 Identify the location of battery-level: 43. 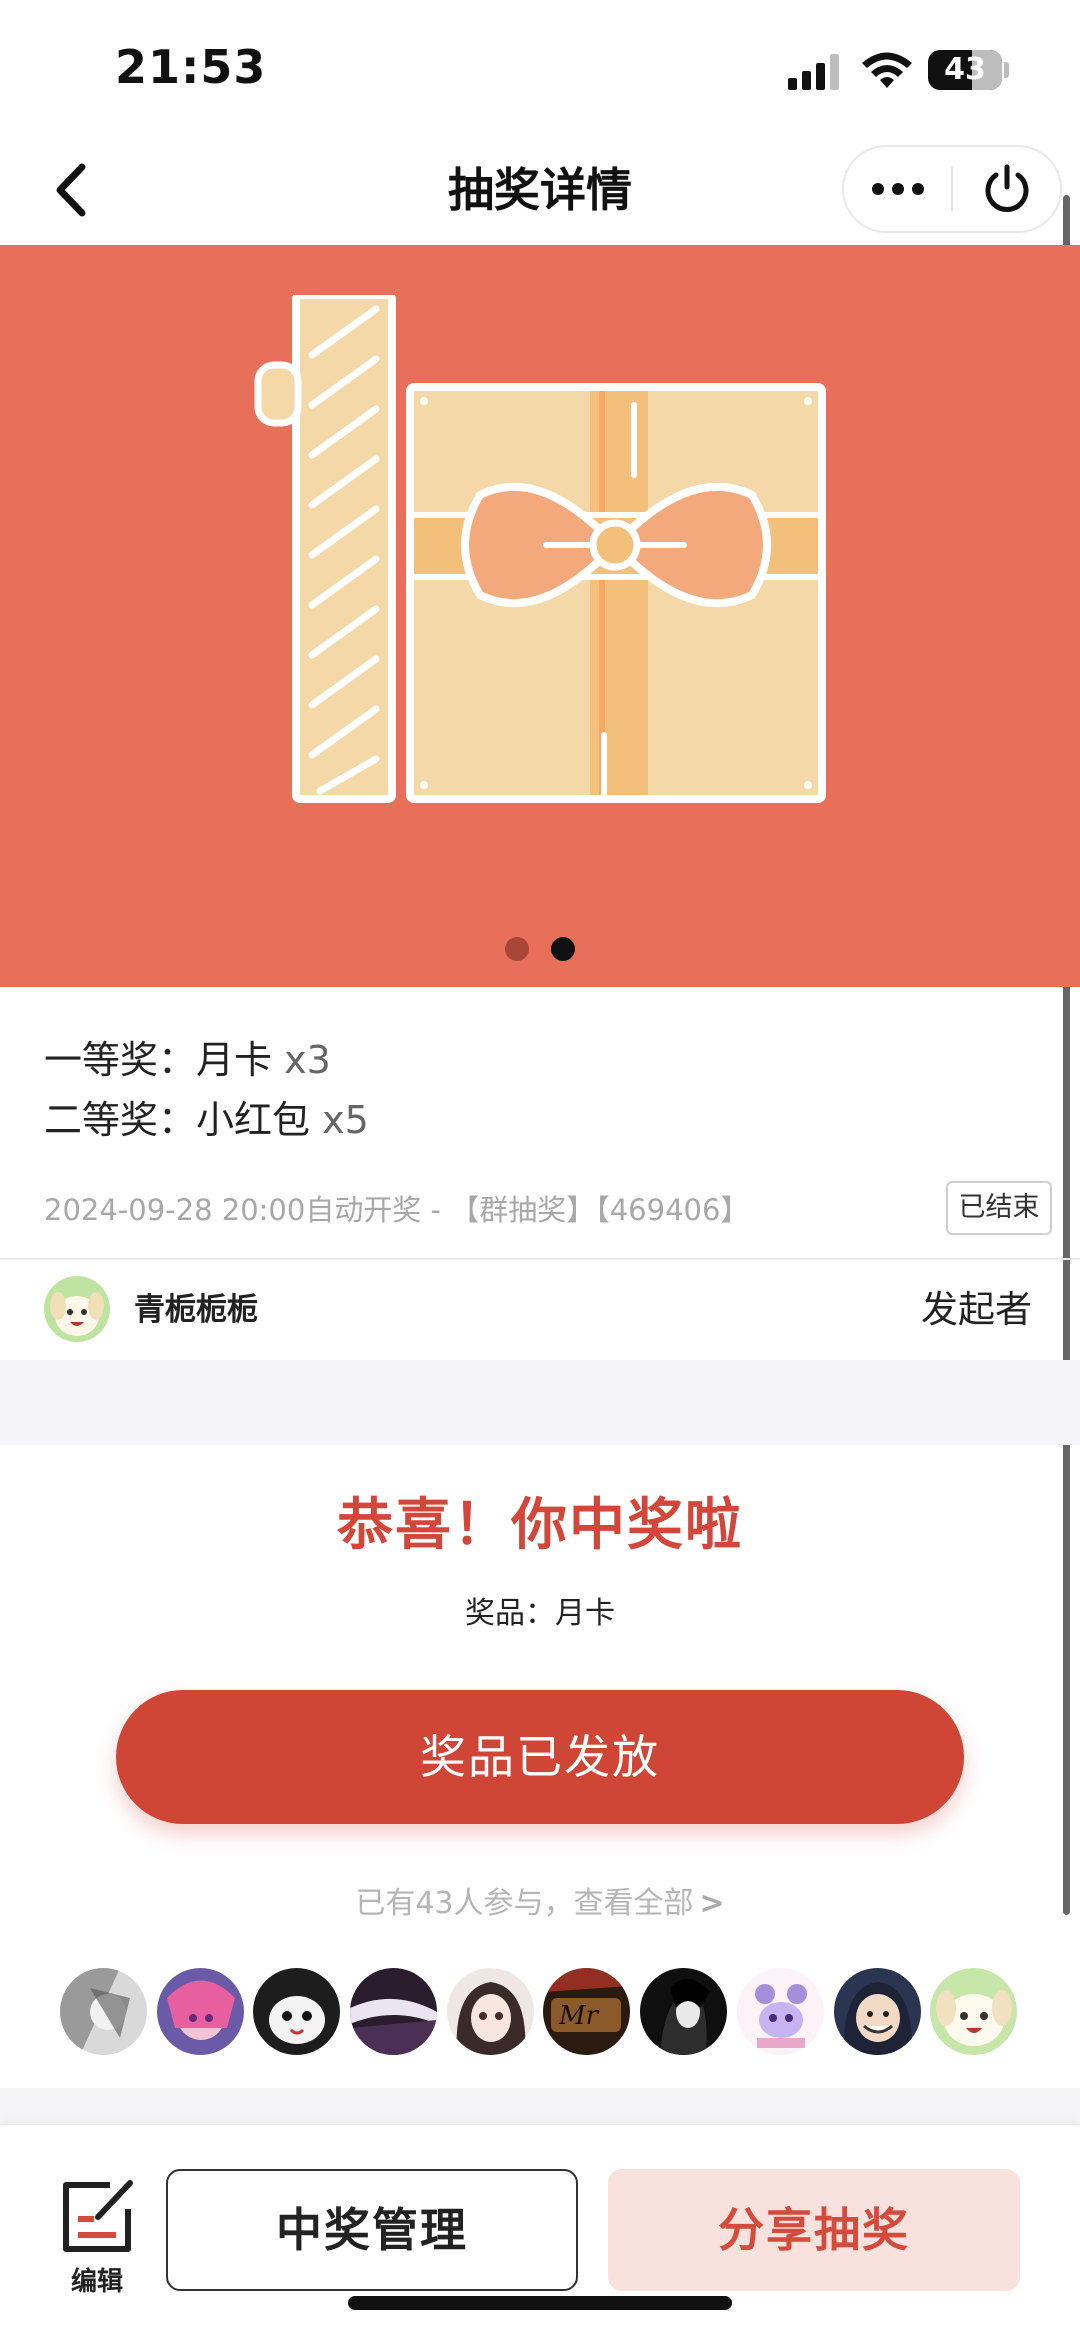
(965, 69).